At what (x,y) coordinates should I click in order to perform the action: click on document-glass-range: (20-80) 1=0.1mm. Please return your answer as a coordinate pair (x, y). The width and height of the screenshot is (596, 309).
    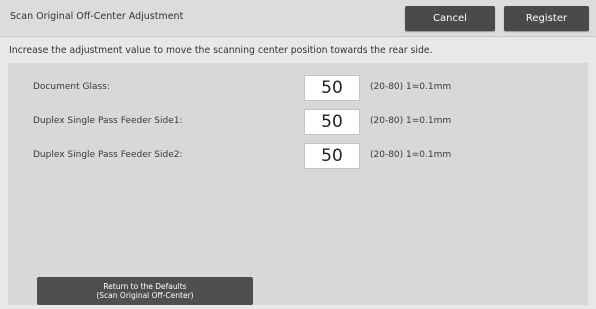
    Looking at the image, I should click on (411, 87).